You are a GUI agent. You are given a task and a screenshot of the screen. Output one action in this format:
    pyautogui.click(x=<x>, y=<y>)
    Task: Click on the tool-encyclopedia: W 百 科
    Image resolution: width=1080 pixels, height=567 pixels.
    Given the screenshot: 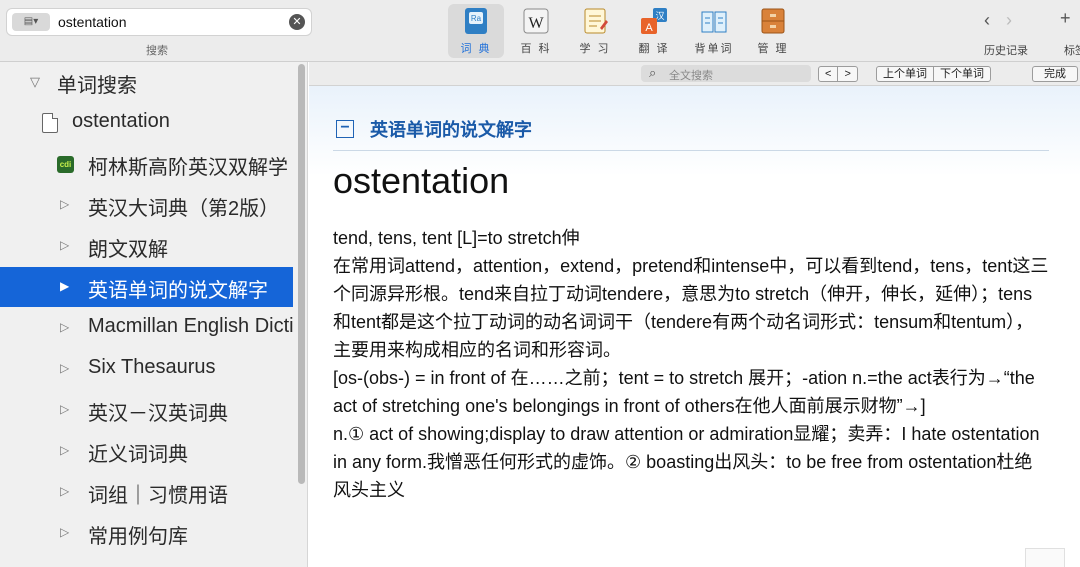 What is the action you would take?
    pyautogui.click(x=536, y=31)
    